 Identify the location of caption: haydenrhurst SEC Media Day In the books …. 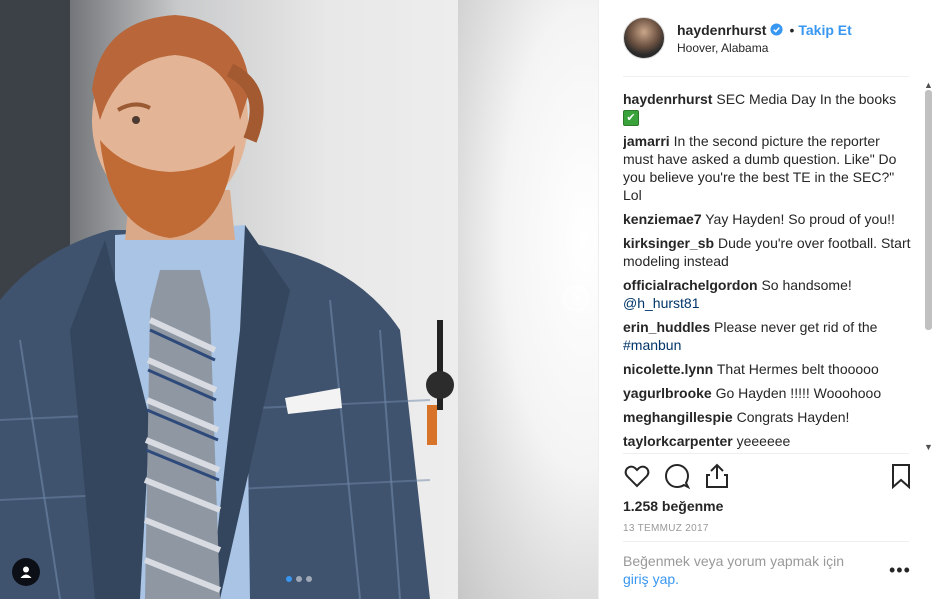
(768, 108).